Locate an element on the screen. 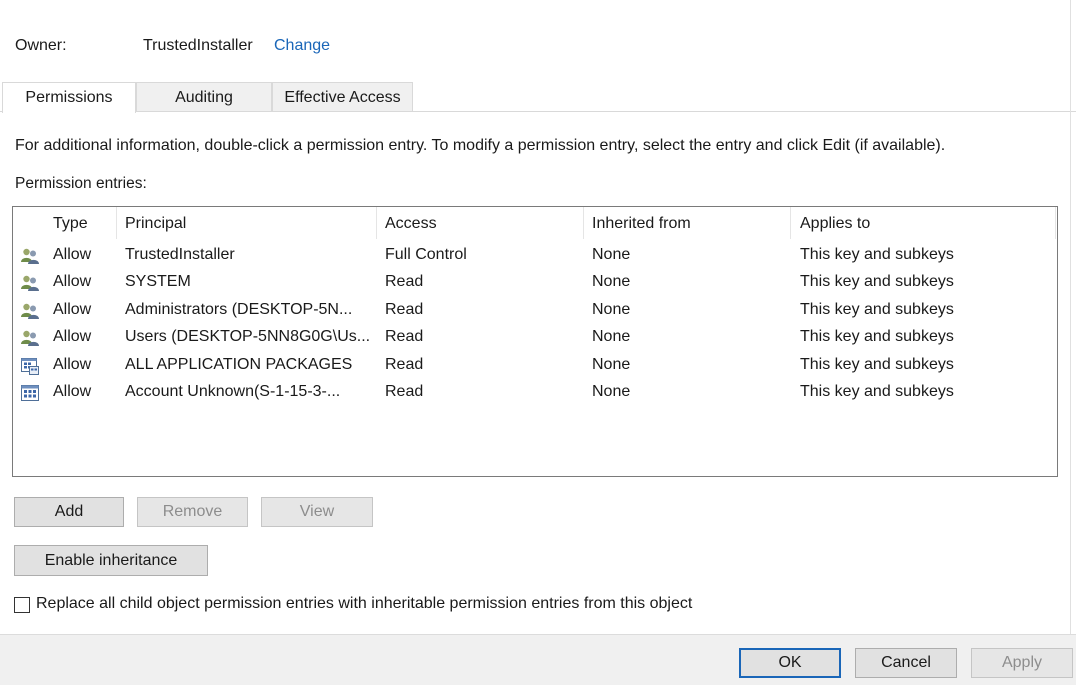 This screenshot has height=685, width=1076. header-type: Type is located at coordinates (70, 224).